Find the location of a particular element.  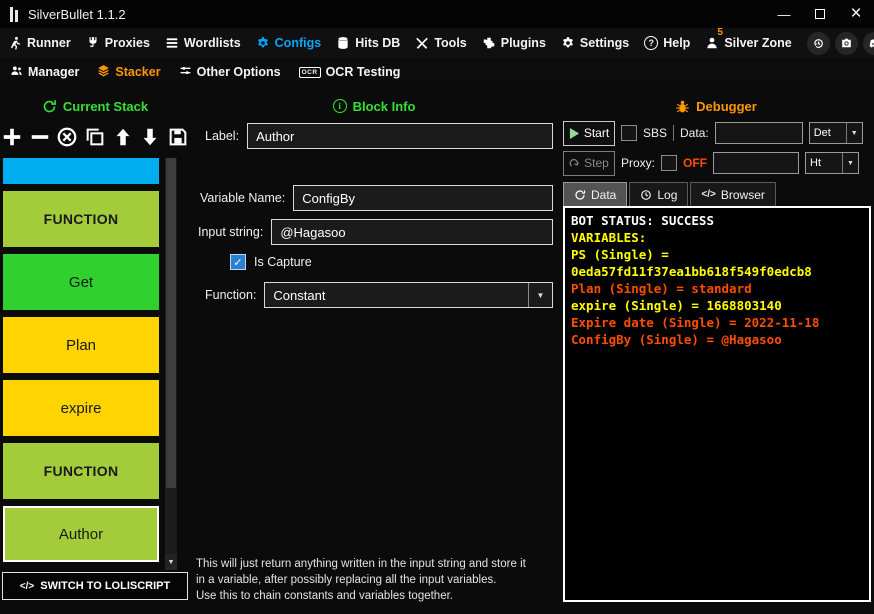

info-icon: i is located at coordinates (339, 106).